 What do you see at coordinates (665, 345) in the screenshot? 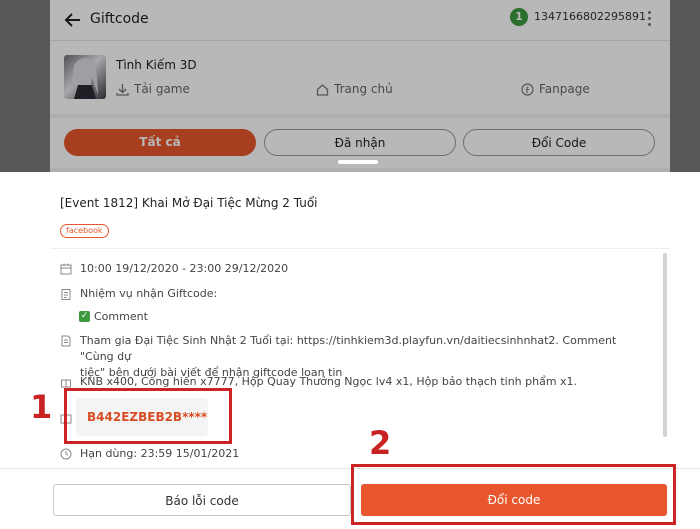
I see `scrollbar` at bounding box center [665, 345].